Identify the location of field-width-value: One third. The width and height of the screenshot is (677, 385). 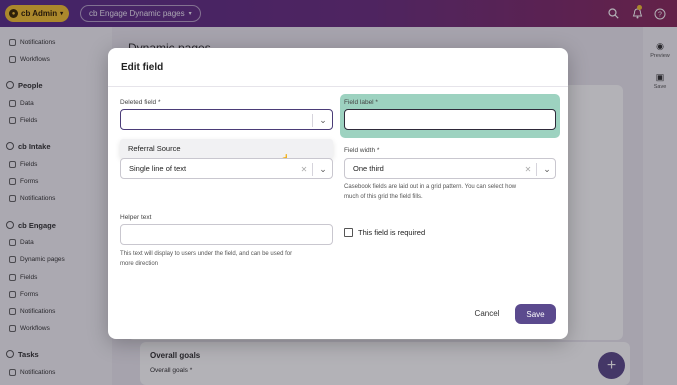
(368, 168).